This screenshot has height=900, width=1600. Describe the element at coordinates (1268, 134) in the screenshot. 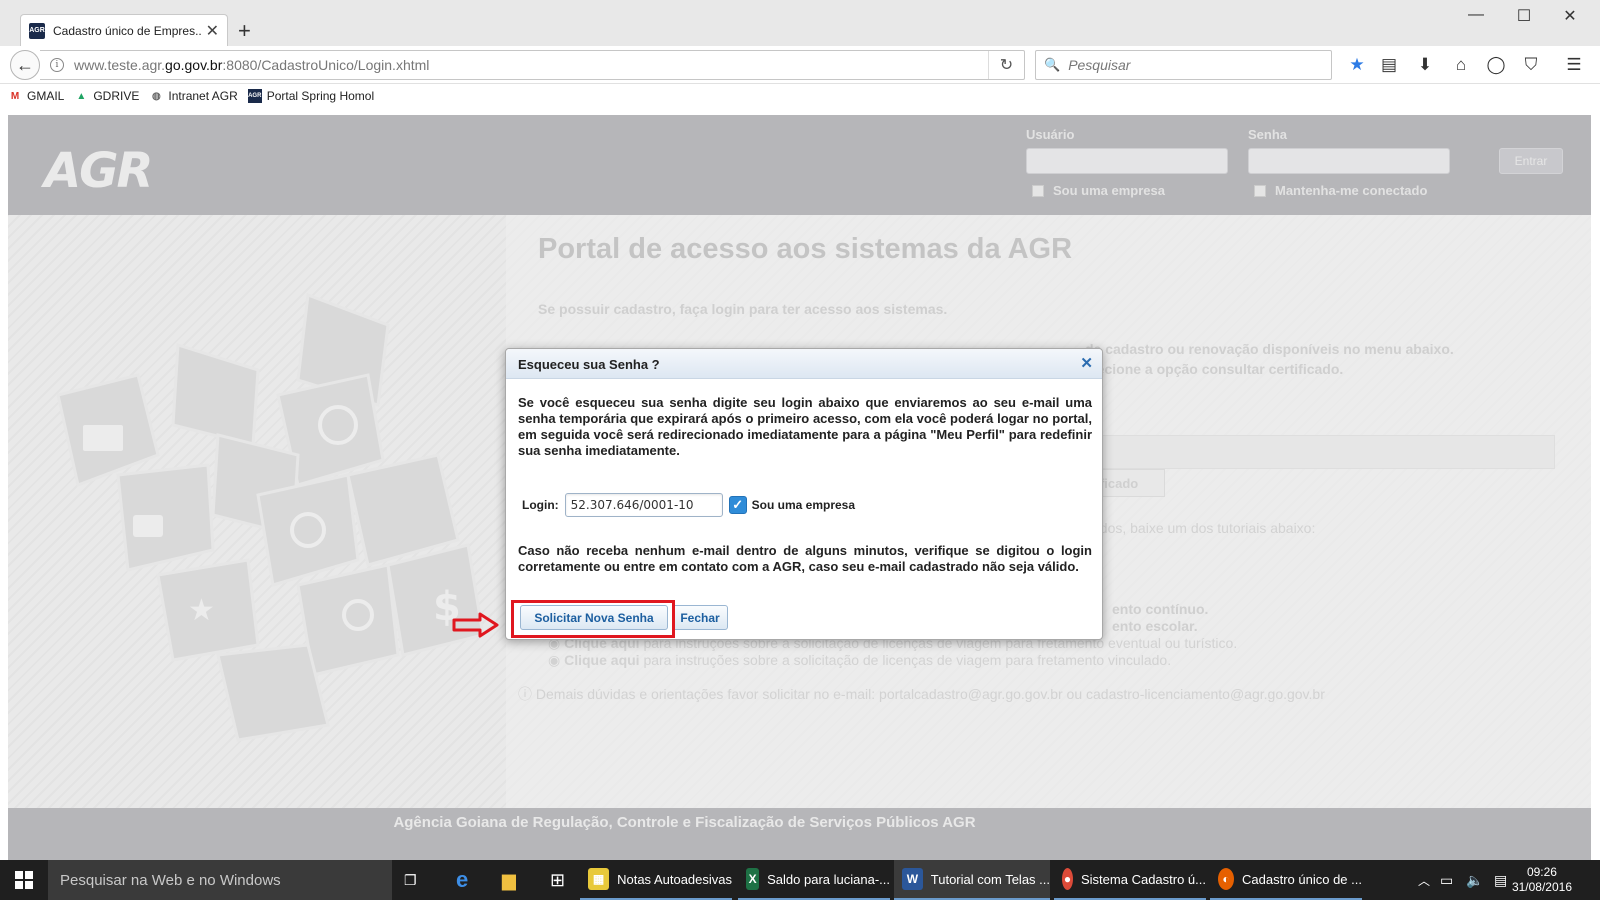

I see `password-label: Senha` at that location.